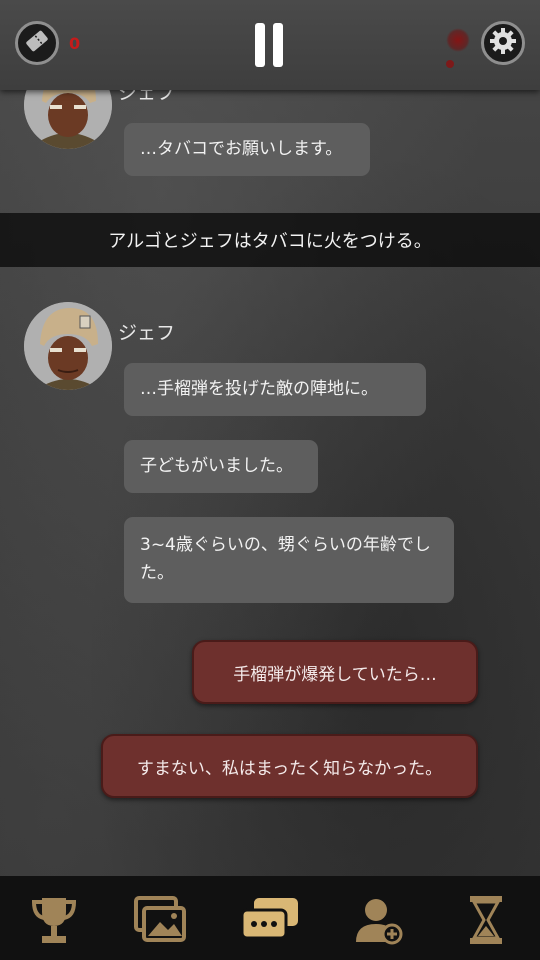  I want to click on ticket-count: 0, so click(75, 43).